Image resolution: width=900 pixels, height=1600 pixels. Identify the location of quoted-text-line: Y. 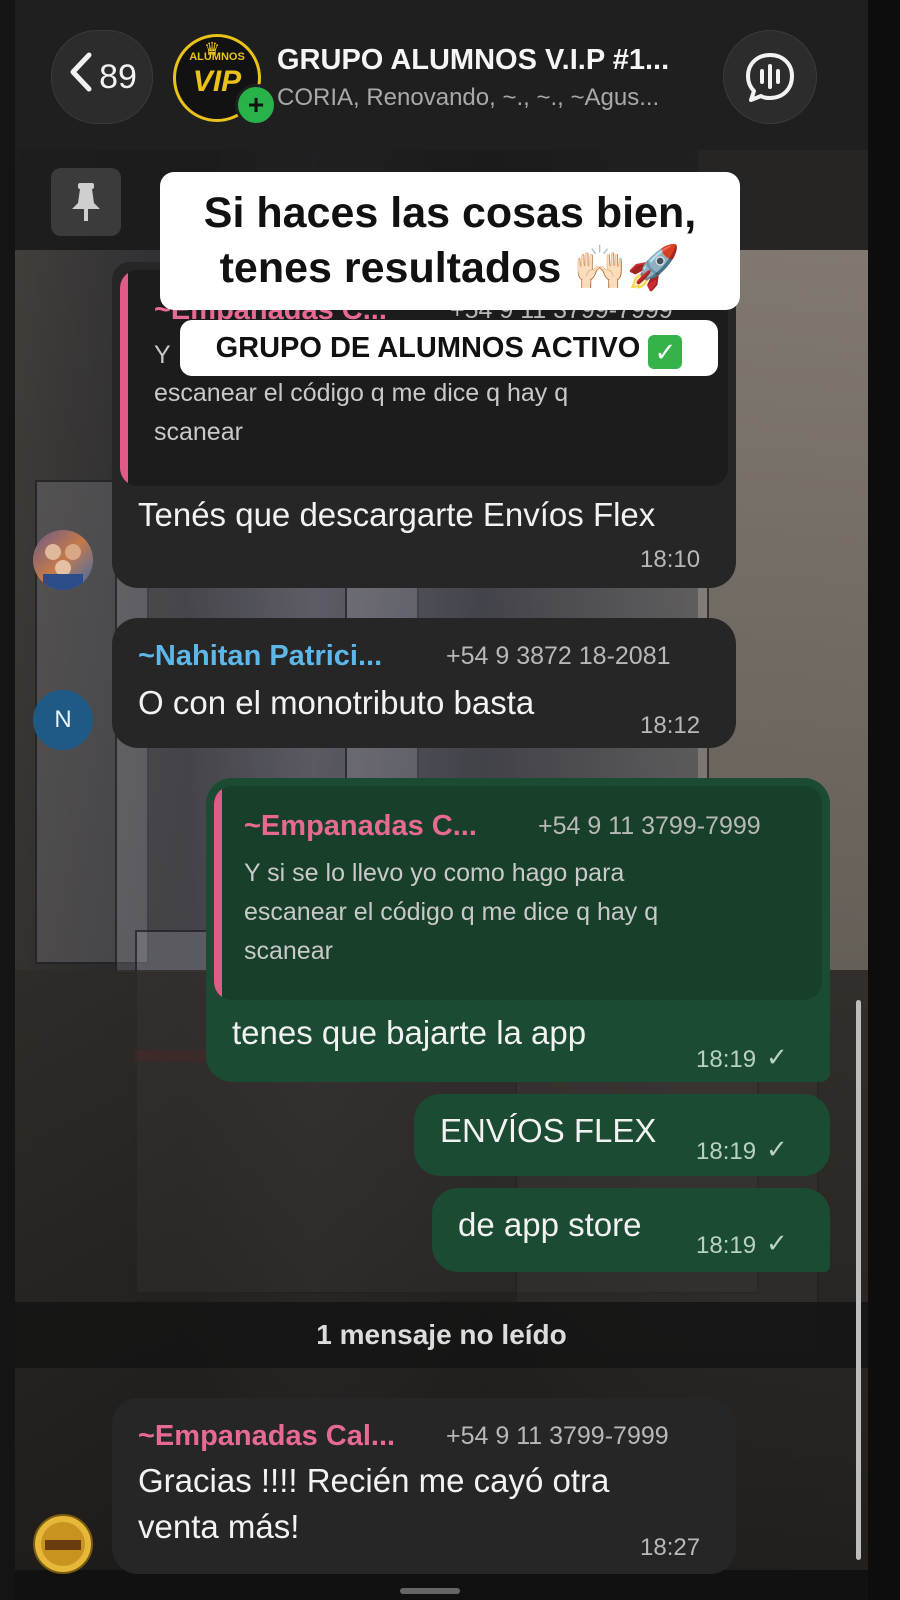
(162, 355).